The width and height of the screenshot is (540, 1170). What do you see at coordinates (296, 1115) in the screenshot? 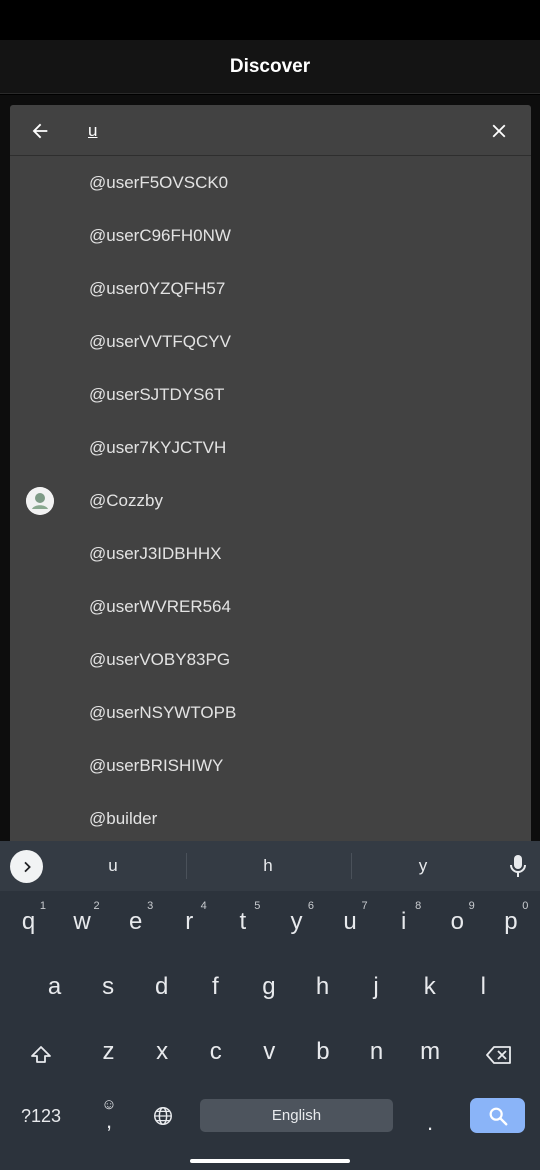
I see `space-bar: English` at bounding box center [296, 1115].